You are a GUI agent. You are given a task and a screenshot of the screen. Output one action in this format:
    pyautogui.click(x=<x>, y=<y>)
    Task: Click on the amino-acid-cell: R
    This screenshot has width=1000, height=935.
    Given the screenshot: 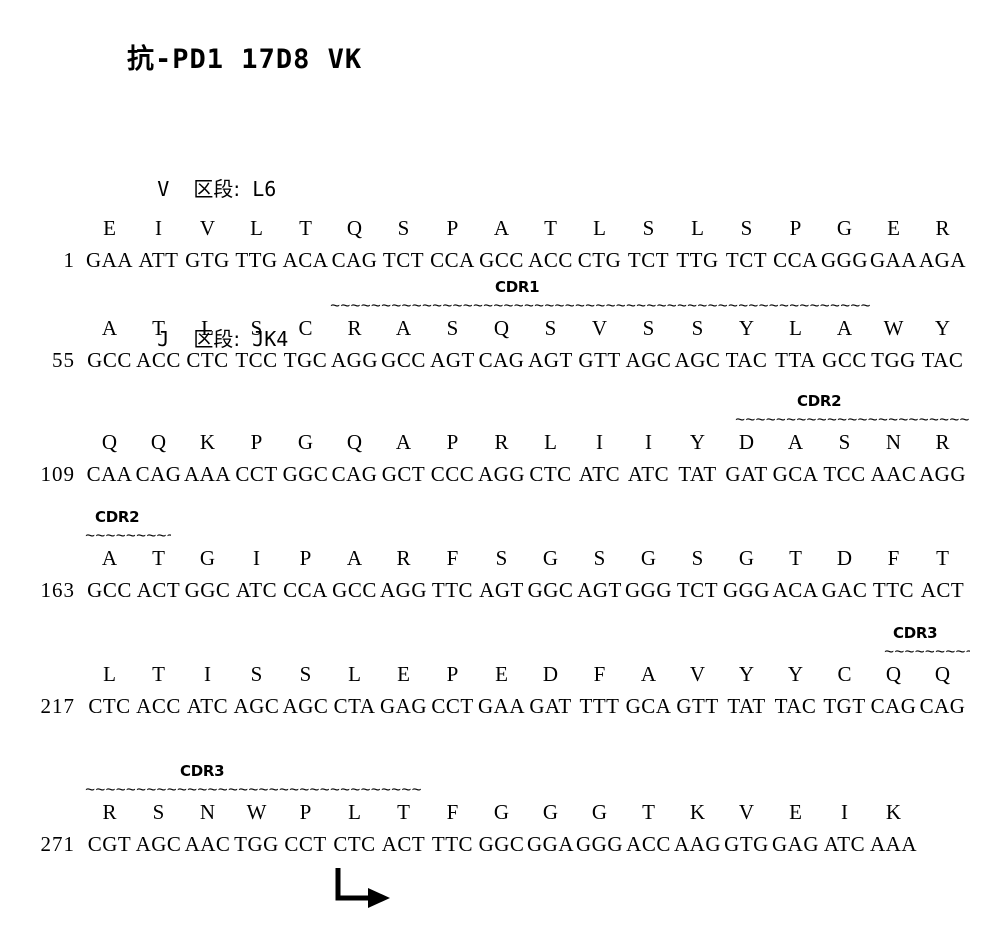 What is the action you would take?
    pyautogui.click(x=403, y=558)
    